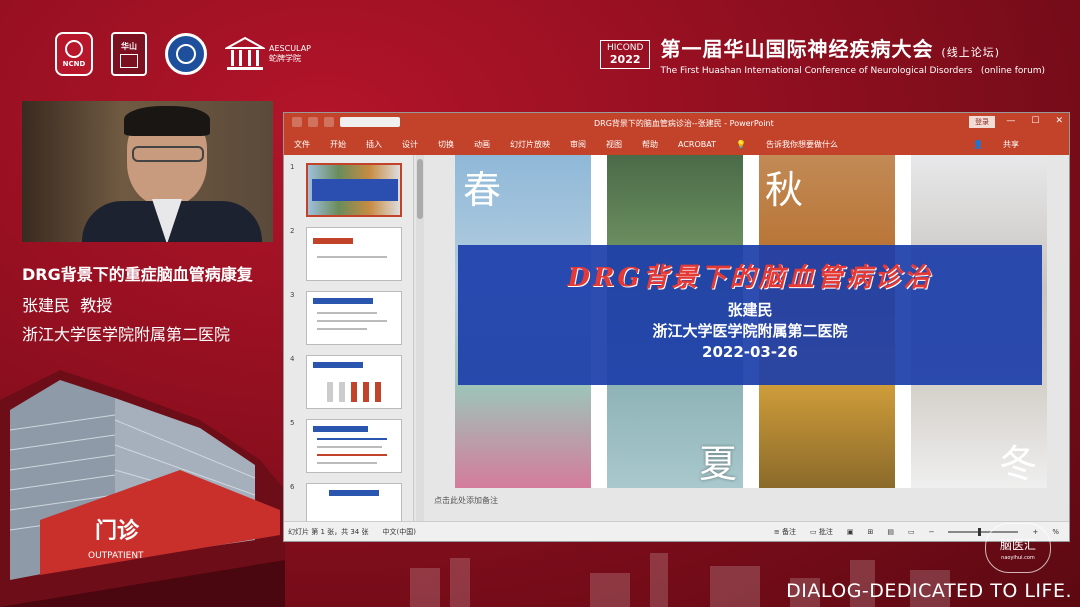  I want to click on tell-me-search: 💡 告诉我你想要做什么, so click(797, 144).